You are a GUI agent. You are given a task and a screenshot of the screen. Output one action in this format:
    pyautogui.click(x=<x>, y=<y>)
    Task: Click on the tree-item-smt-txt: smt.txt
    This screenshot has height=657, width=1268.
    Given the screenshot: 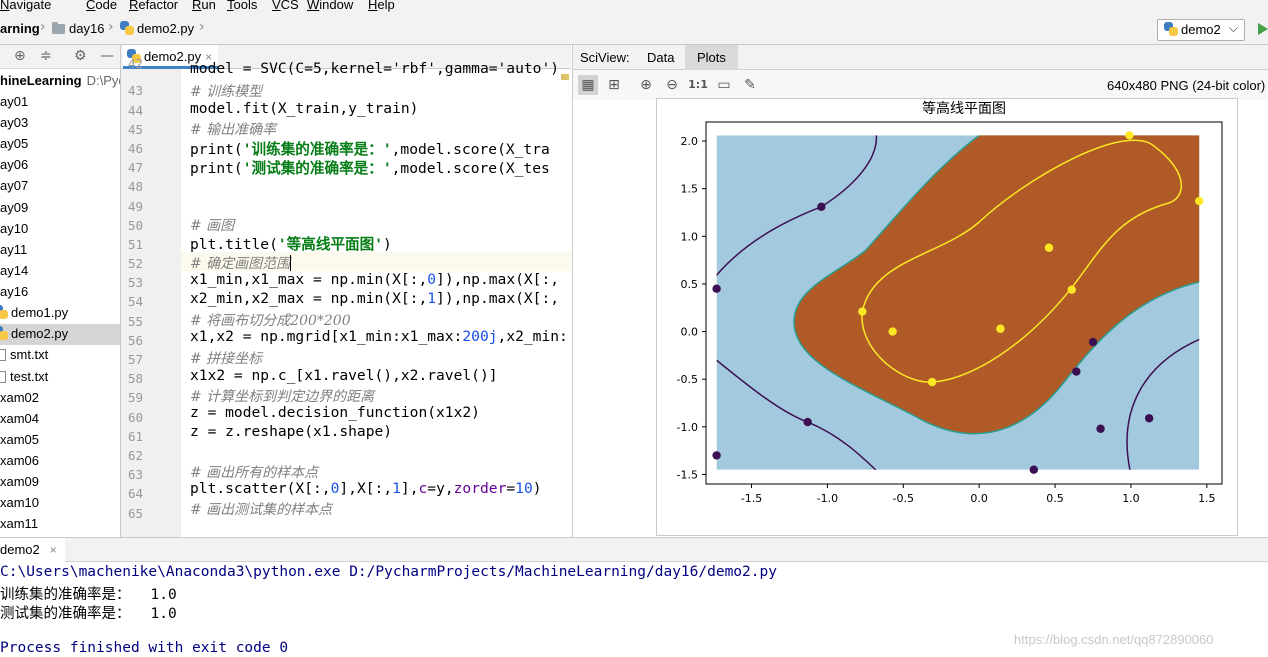 What is the action you would take?
    pyautogui.click(x=60, y=355)
    